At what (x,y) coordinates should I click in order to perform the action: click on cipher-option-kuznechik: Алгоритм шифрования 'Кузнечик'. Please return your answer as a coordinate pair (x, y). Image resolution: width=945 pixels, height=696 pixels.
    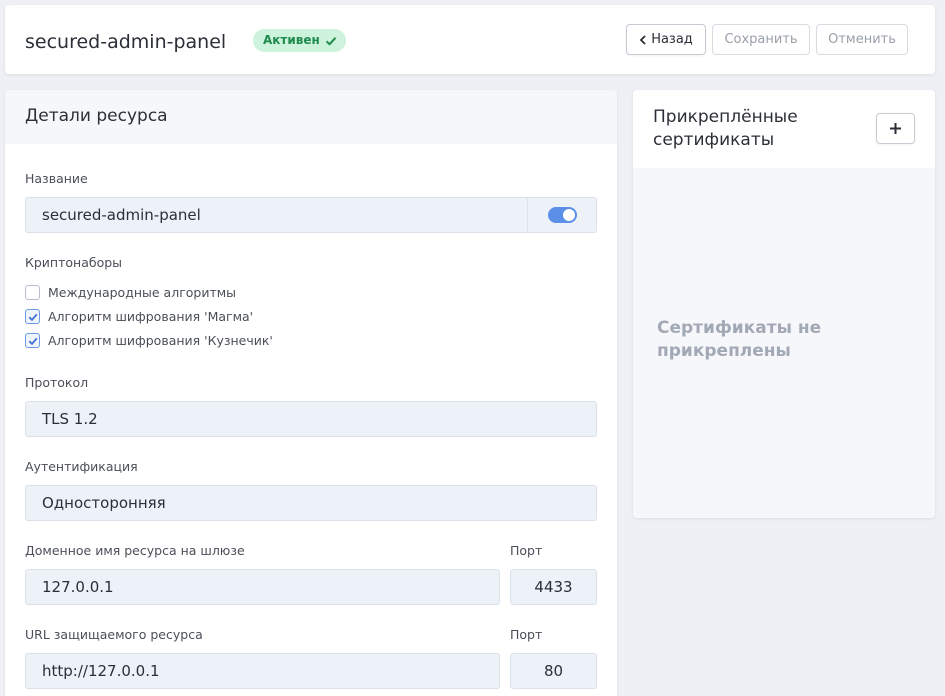
    Looking at the image, I should click on (149, 340).